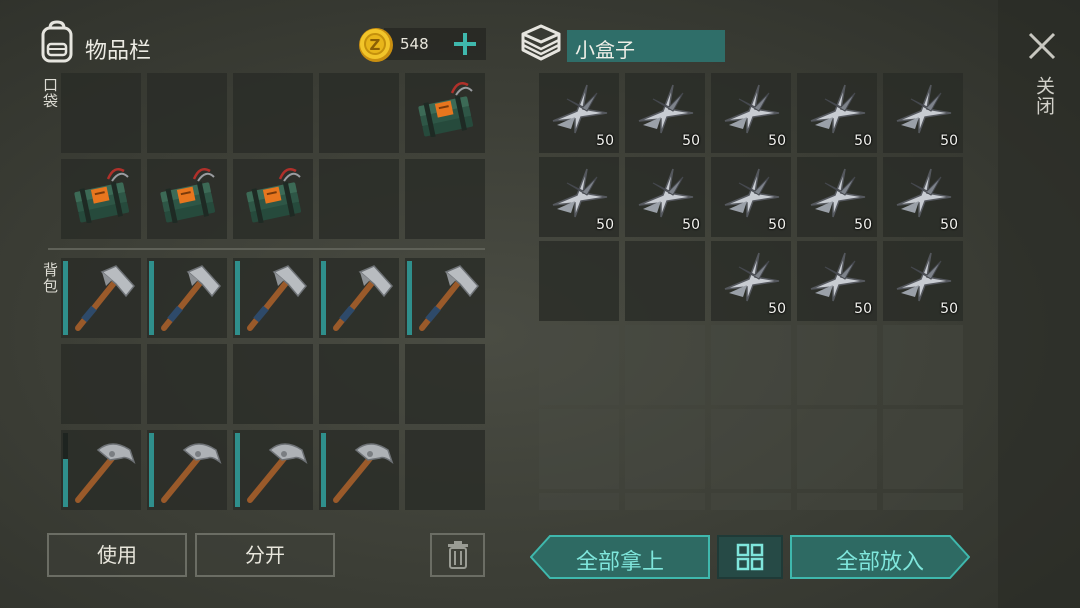  Describe the element at coordinates (750, 557) in the screenshot. I see `sort-button` at that location.